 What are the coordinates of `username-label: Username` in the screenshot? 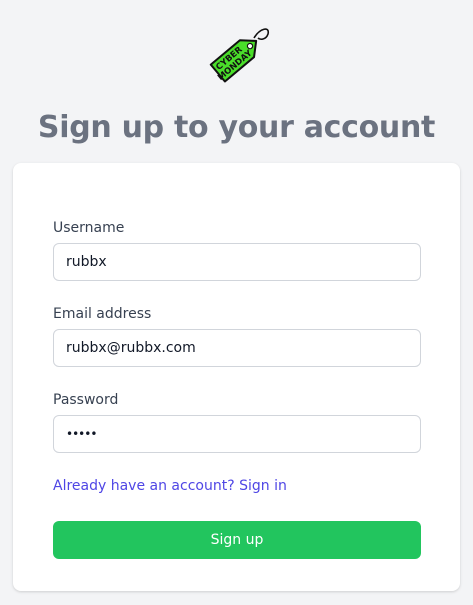 It's located at (89, 228).